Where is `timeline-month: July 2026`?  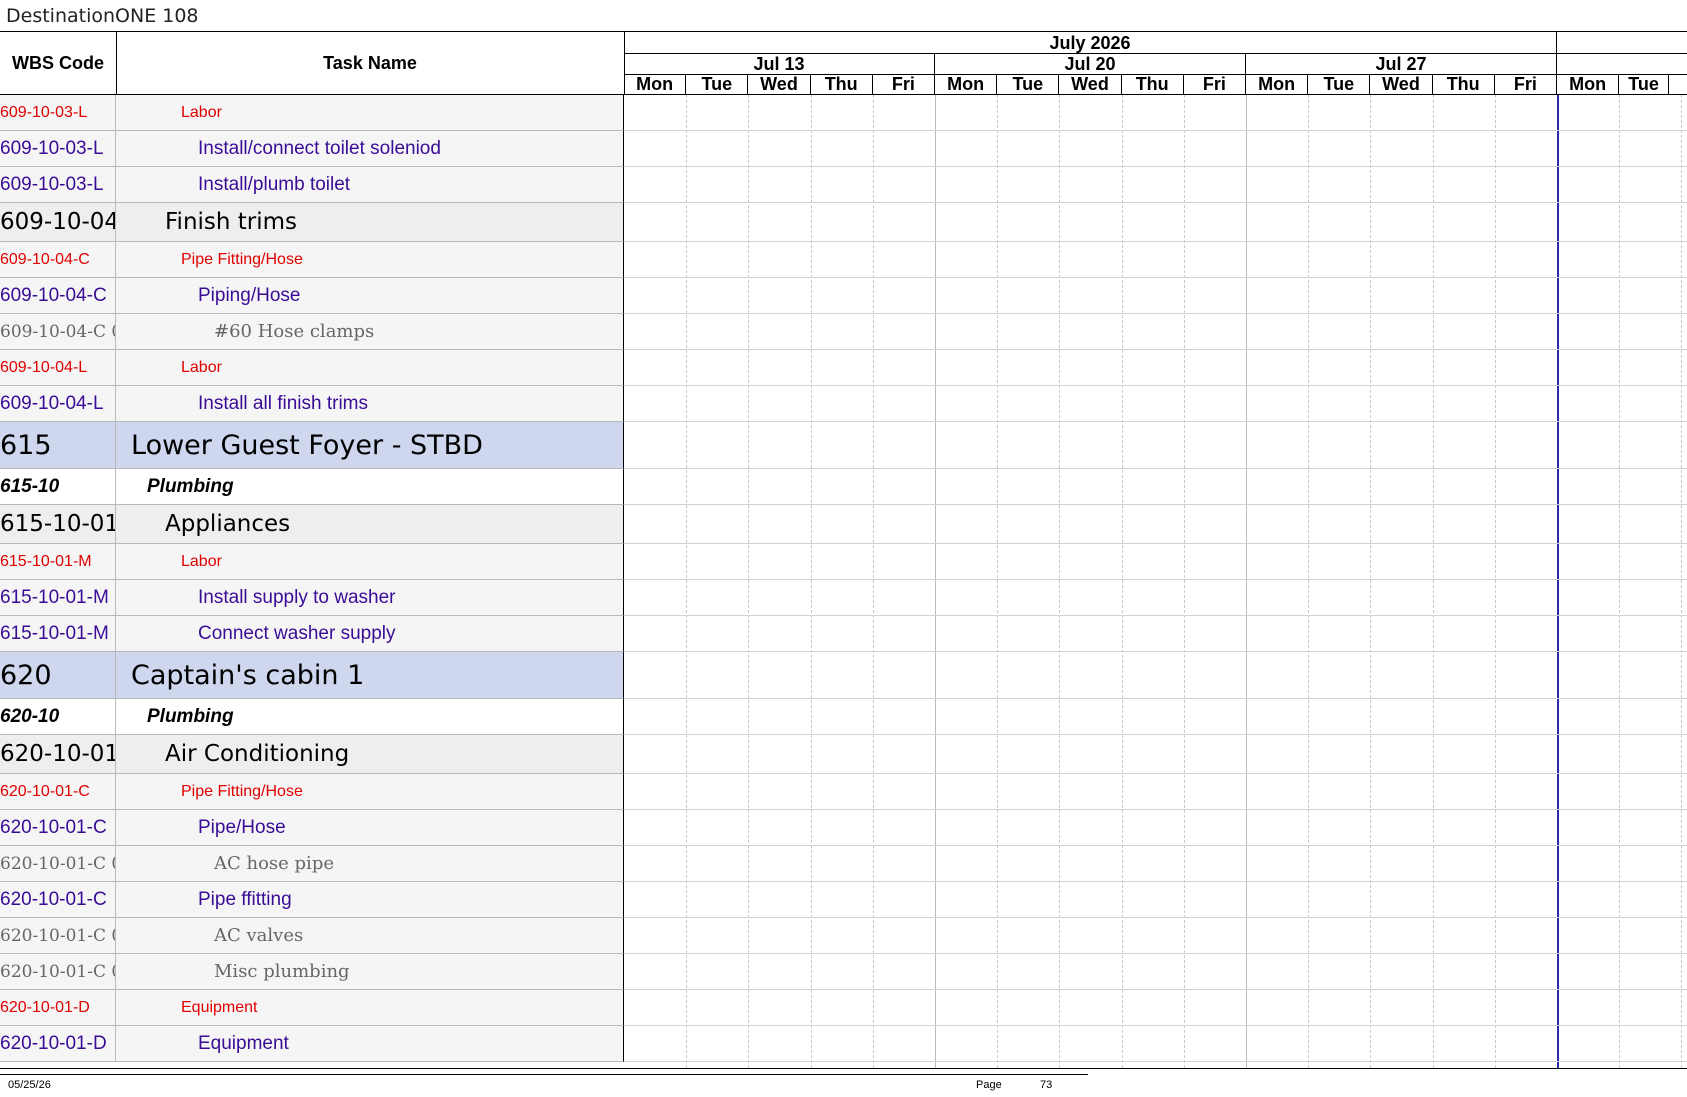
timeline-month: July 2026 is located at coordinates (1090, 43).